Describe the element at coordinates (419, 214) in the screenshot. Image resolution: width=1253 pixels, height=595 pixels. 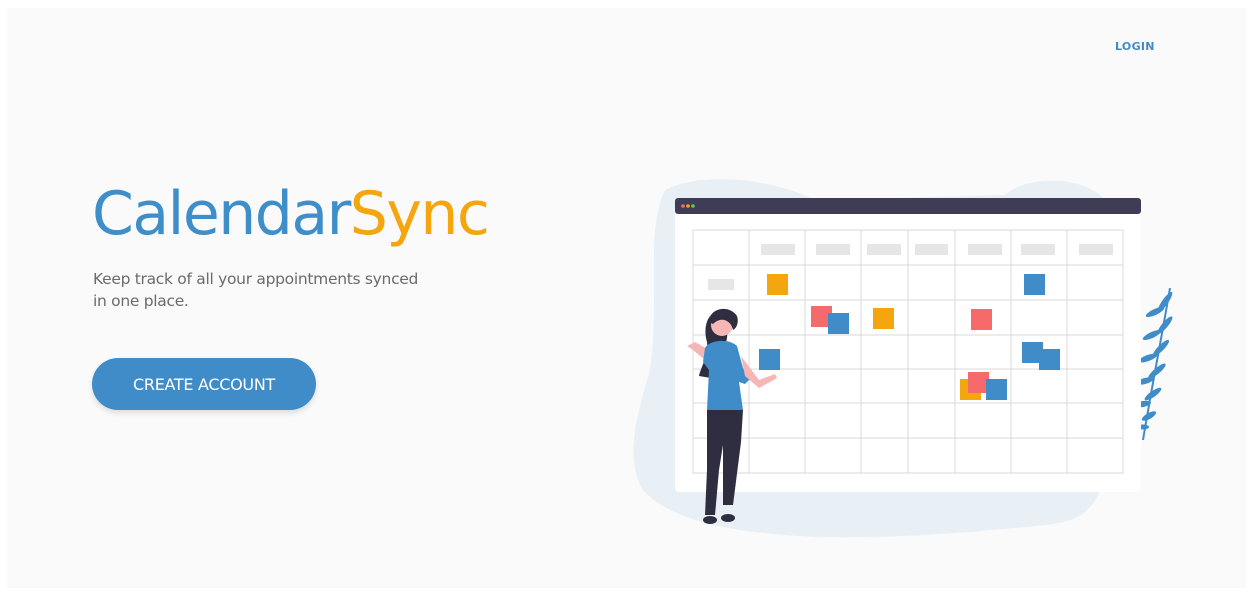
I see `brand-title-part-2: Sync` at that location.